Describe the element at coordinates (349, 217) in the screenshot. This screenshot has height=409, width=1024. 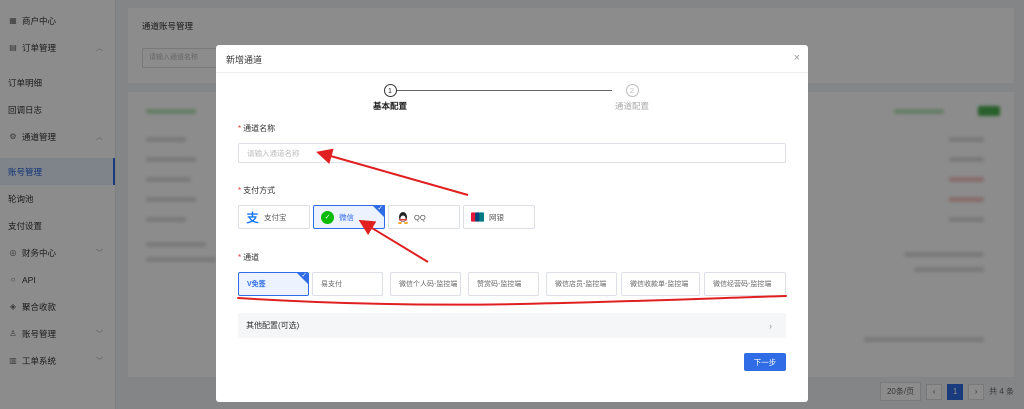
I see `pay-option-wechat: ✓ 微信 ✓` at that location.